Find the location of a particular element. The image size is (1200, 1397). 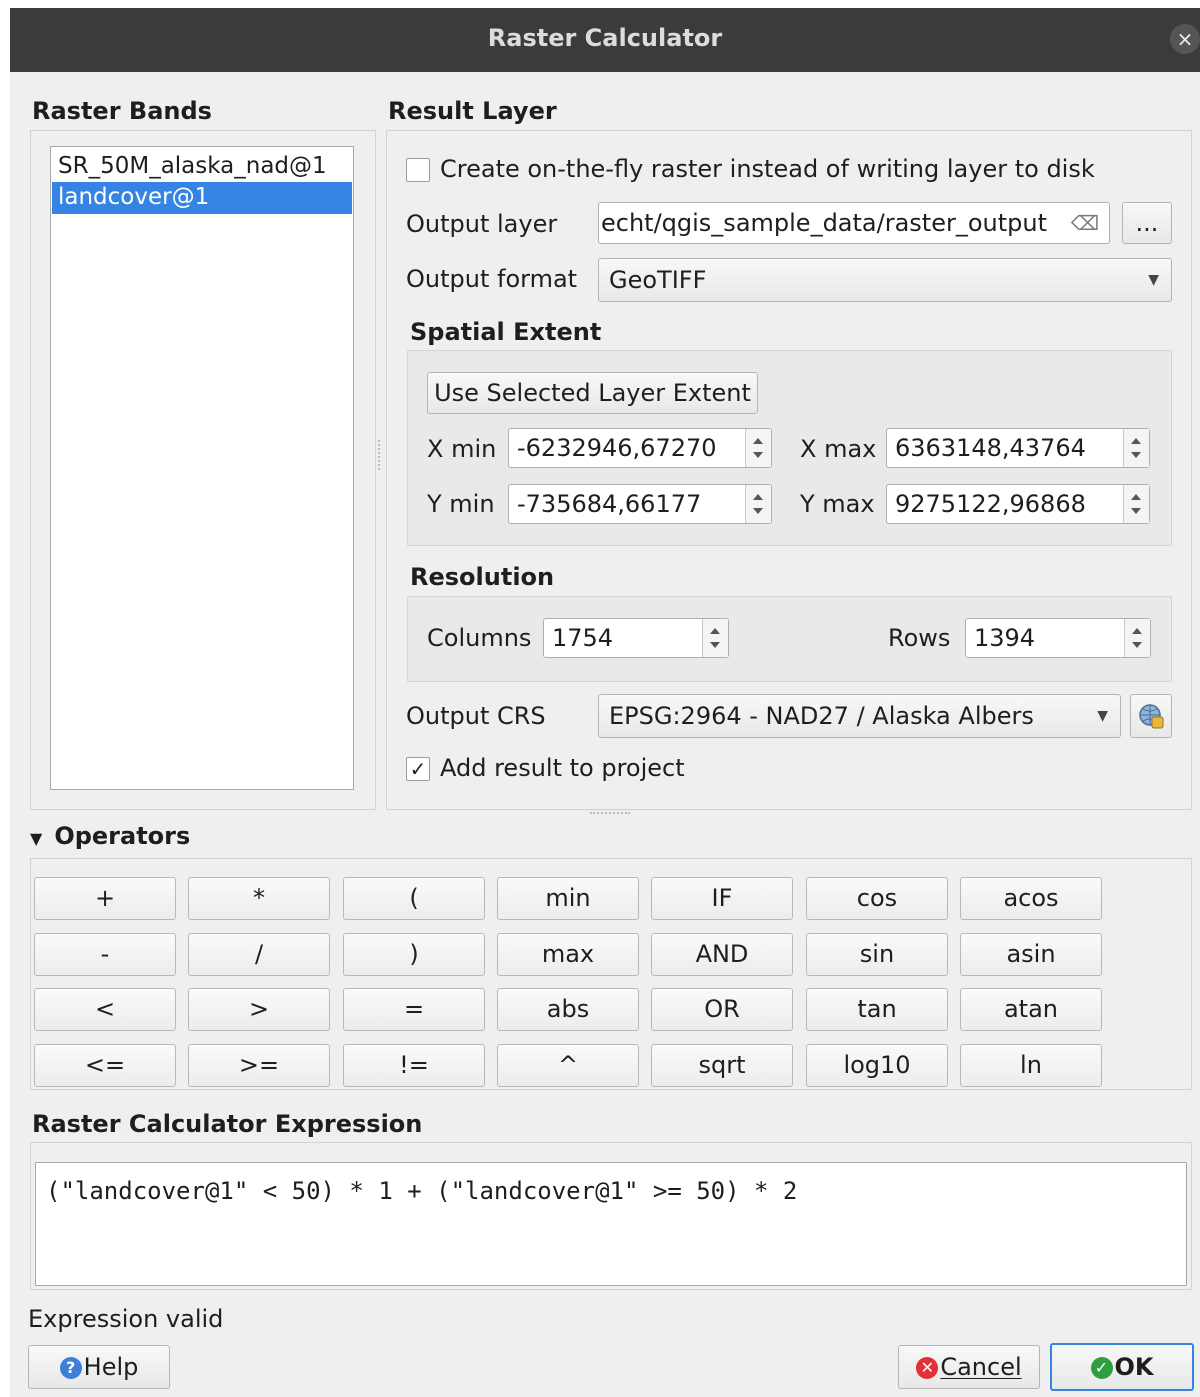

output-crs-select: EPSG:2964 - NAD27 / Alaska Albers ▼ is located at coordinates (859, 716).